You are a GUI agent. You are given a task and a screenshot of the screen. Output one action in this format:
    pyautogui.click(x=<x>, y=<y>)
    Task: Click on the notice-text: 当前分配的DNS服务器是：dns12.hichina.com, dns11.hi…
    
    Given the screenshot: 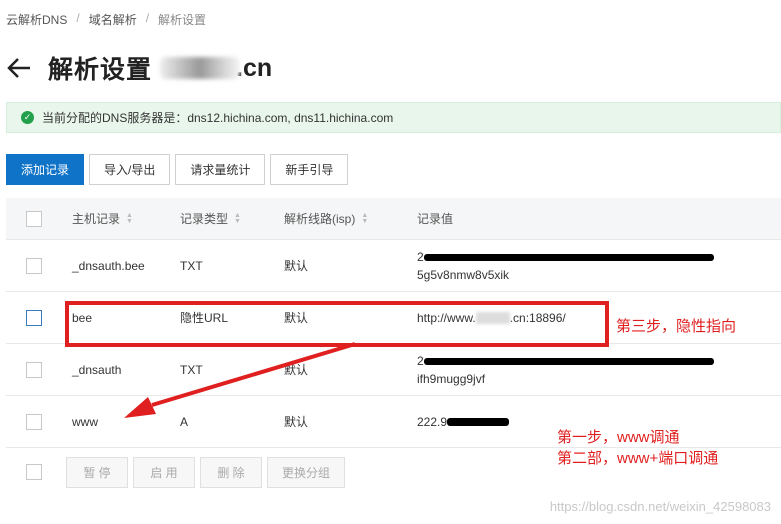 What is the action you would take?
    pyautogui.click(x=218, y=118)
    